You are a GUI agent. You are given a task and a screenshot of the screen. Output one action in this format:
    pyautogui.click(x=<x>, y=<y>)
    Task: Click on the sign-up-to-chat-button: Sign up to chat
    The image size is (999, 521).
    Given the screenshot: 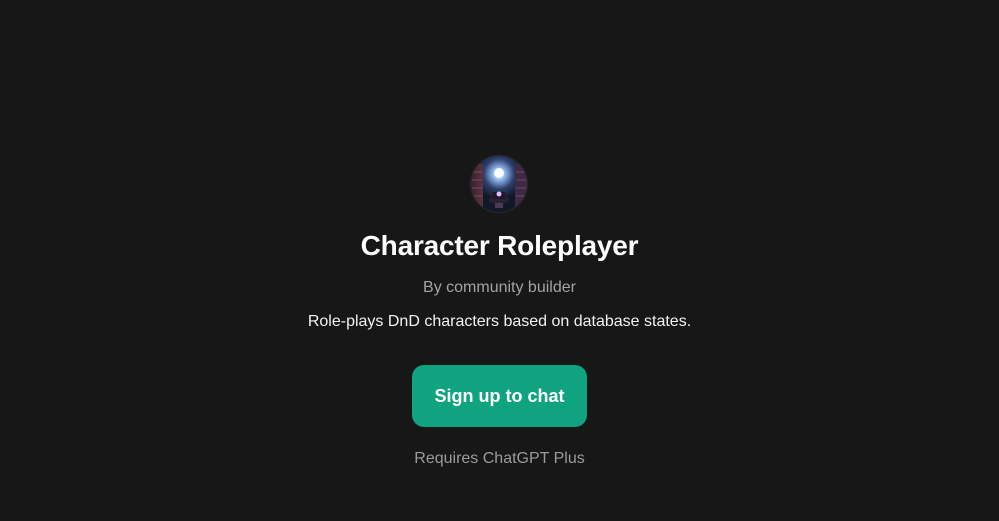 What is the action you would take?
    pyautogui.click(x=499, y=396)
    